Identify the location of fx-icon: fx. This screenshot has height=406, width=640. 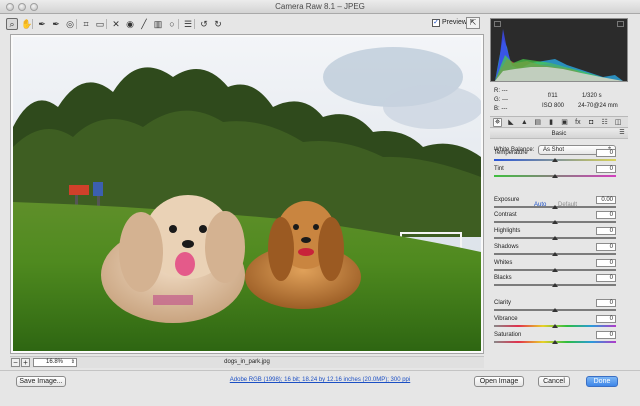
(578, 122).